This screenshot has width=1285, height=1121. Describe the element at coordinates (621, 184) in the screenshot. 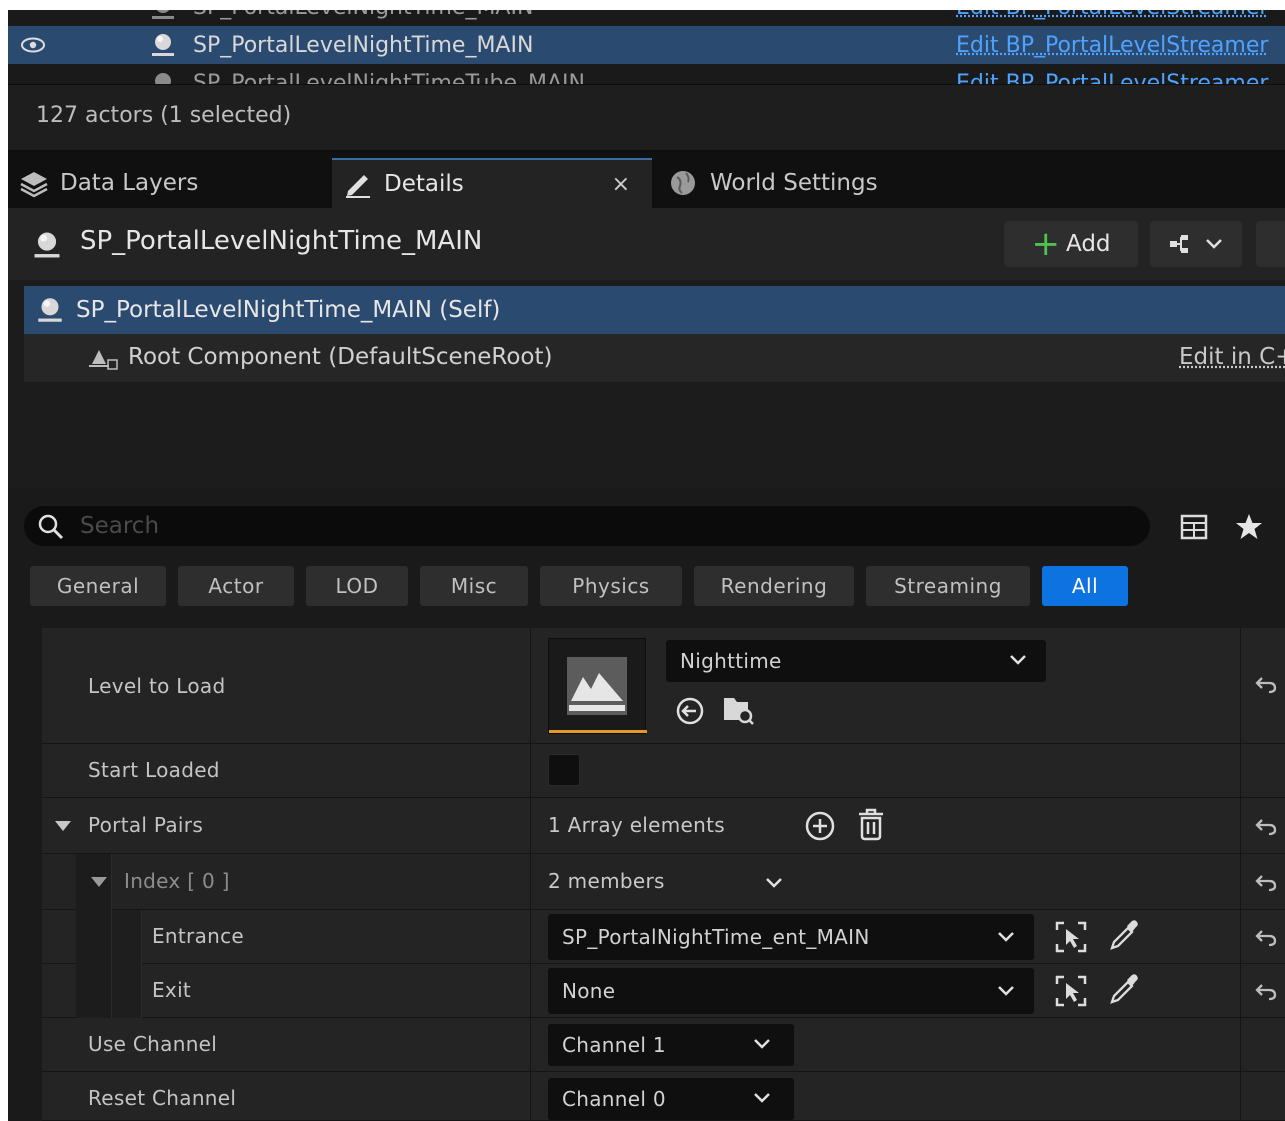

I see `close-tab-icon: ×` at that location.